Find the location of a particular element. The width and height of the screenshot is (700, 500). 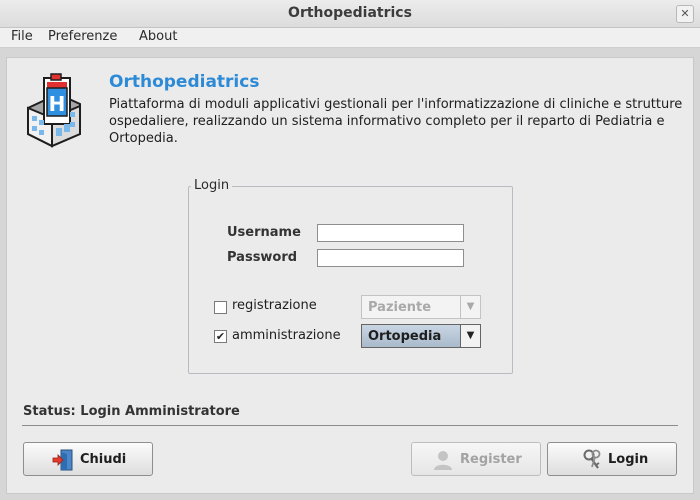

login-legend: Login is located at coordinates (212, 185).